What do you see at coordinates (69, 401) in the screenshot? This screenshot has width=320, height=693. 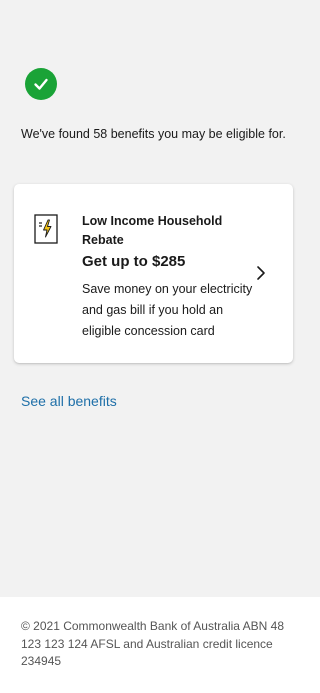 I see `see-all-benefits-link: See all benefits` at bounding box center [69, 401].